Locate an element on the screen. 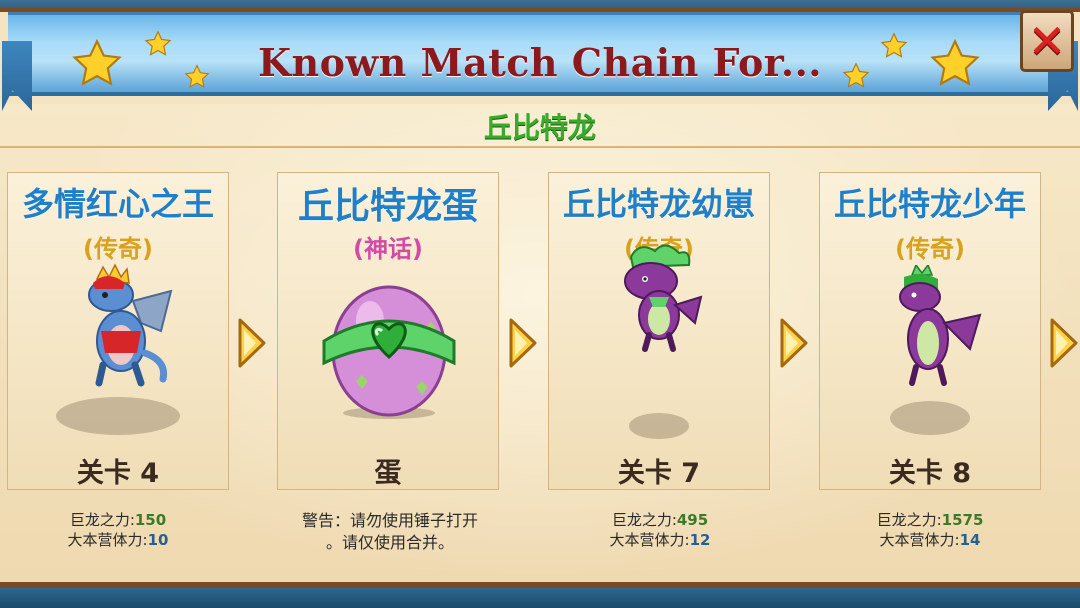  background-bottom-strip is located at coordinates (540, 597).